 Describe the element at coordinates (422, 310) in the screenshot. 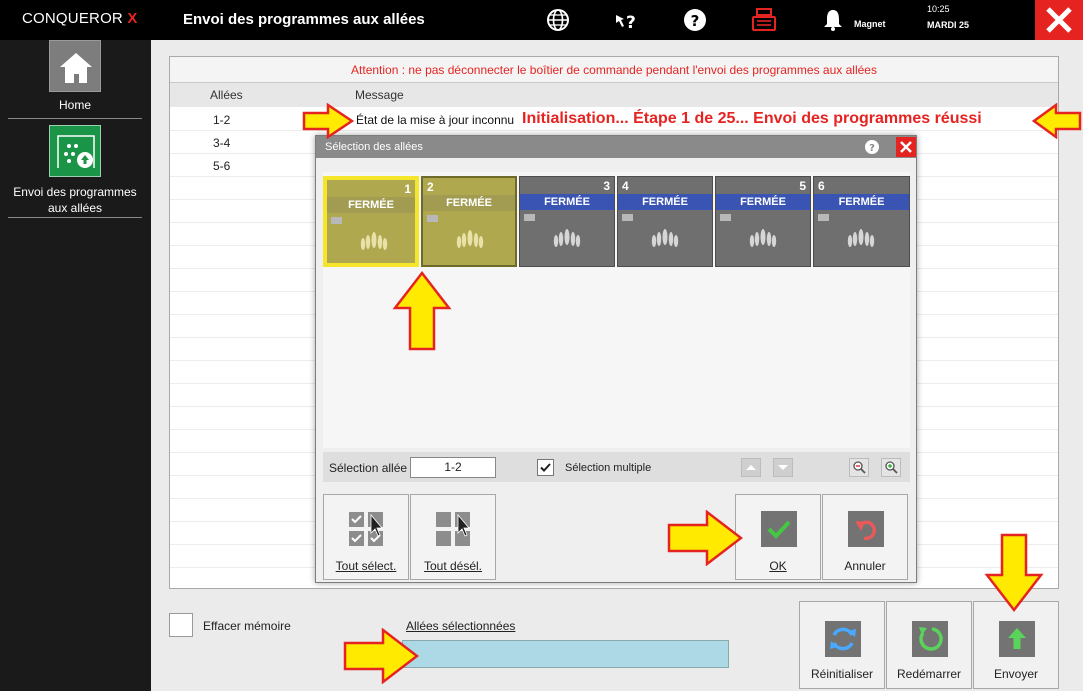

I see `arrow-up-icon` at that location.